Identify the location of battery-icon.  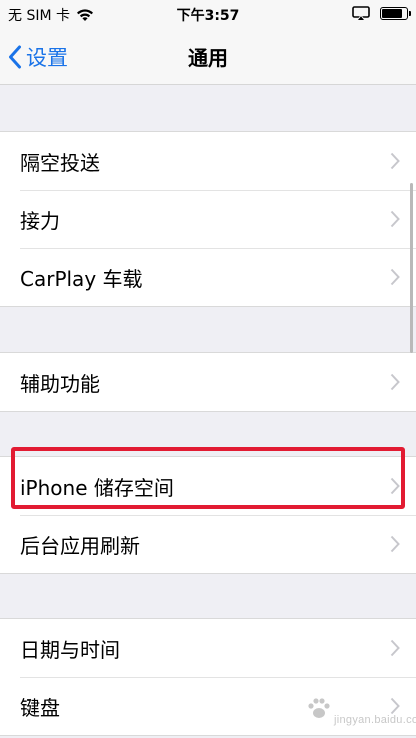
(395, 13).